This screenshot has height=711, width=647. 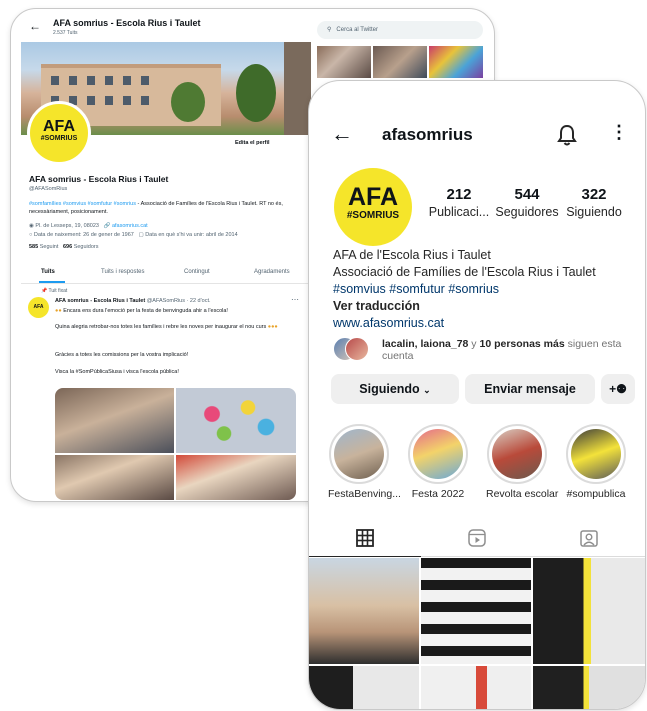 What do you see at coordinates (376, 306) in the screenshot?
I see `translate-link: Ver traducción` at bounding box center [376, 306].